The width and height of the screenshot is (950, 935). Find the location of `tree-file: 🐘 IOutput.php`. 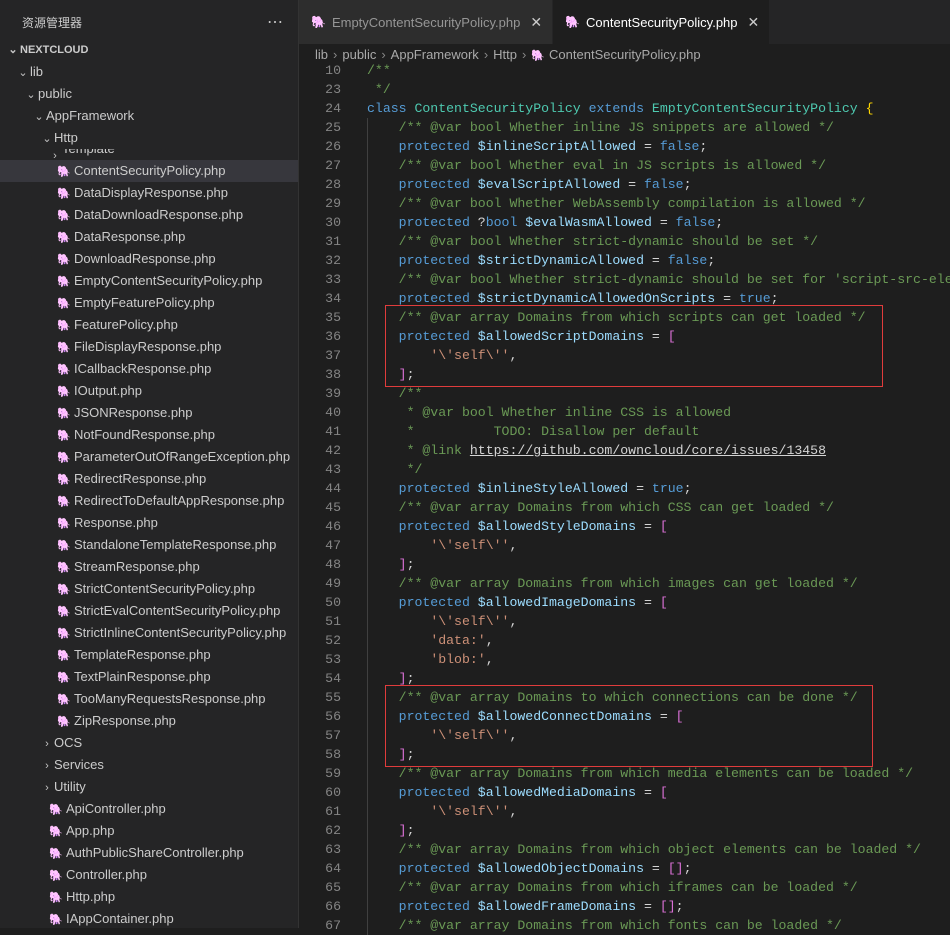

tree-file: 🐘 IOutput.php is located at coordinates (149, 391).